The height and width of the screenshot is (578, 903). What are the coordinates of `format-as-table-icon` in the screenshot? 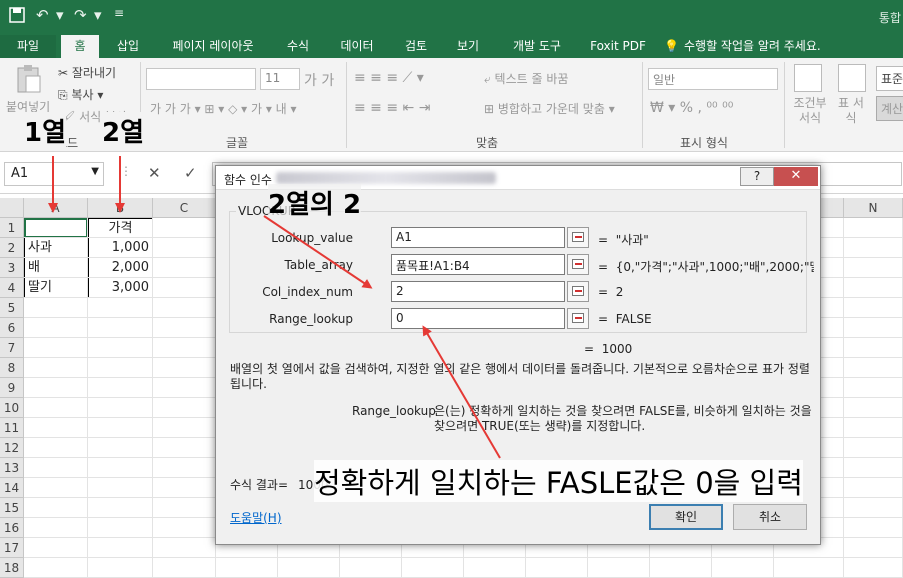 It's located at (852, 78).